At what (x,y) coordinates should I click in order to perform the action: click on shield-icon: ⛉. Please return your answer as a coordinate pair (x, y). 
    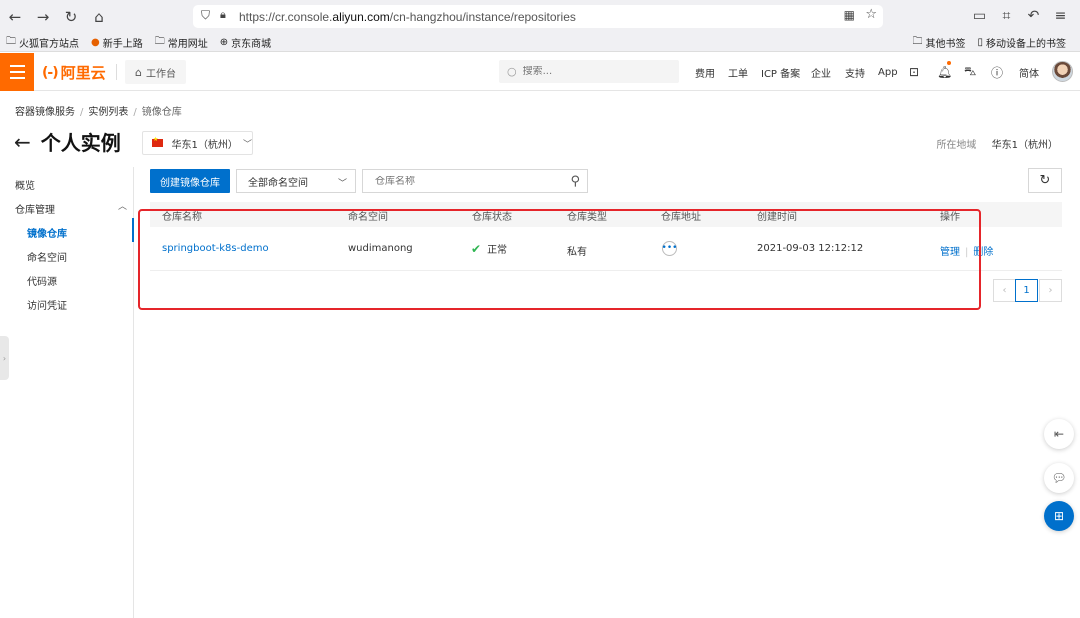
    Looking at the image, I should click on (206, 15).